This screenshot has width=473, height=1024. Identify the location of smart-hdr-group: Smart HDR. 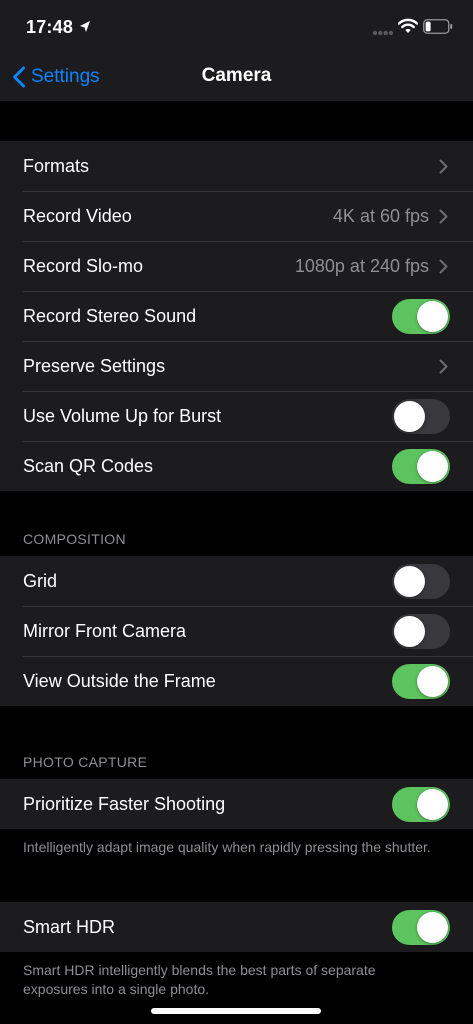
(236, 927).